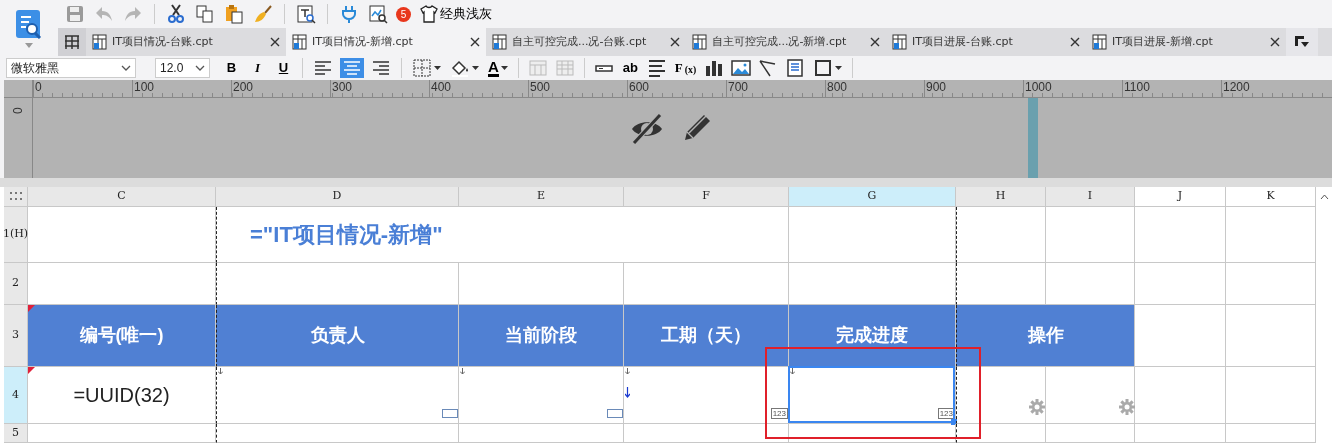 This screenshot has width=1332, height=443. What do you see at coordinates (337, 197) in the screenshot?
I see `column-header: D` at bounding box center [337, 197].